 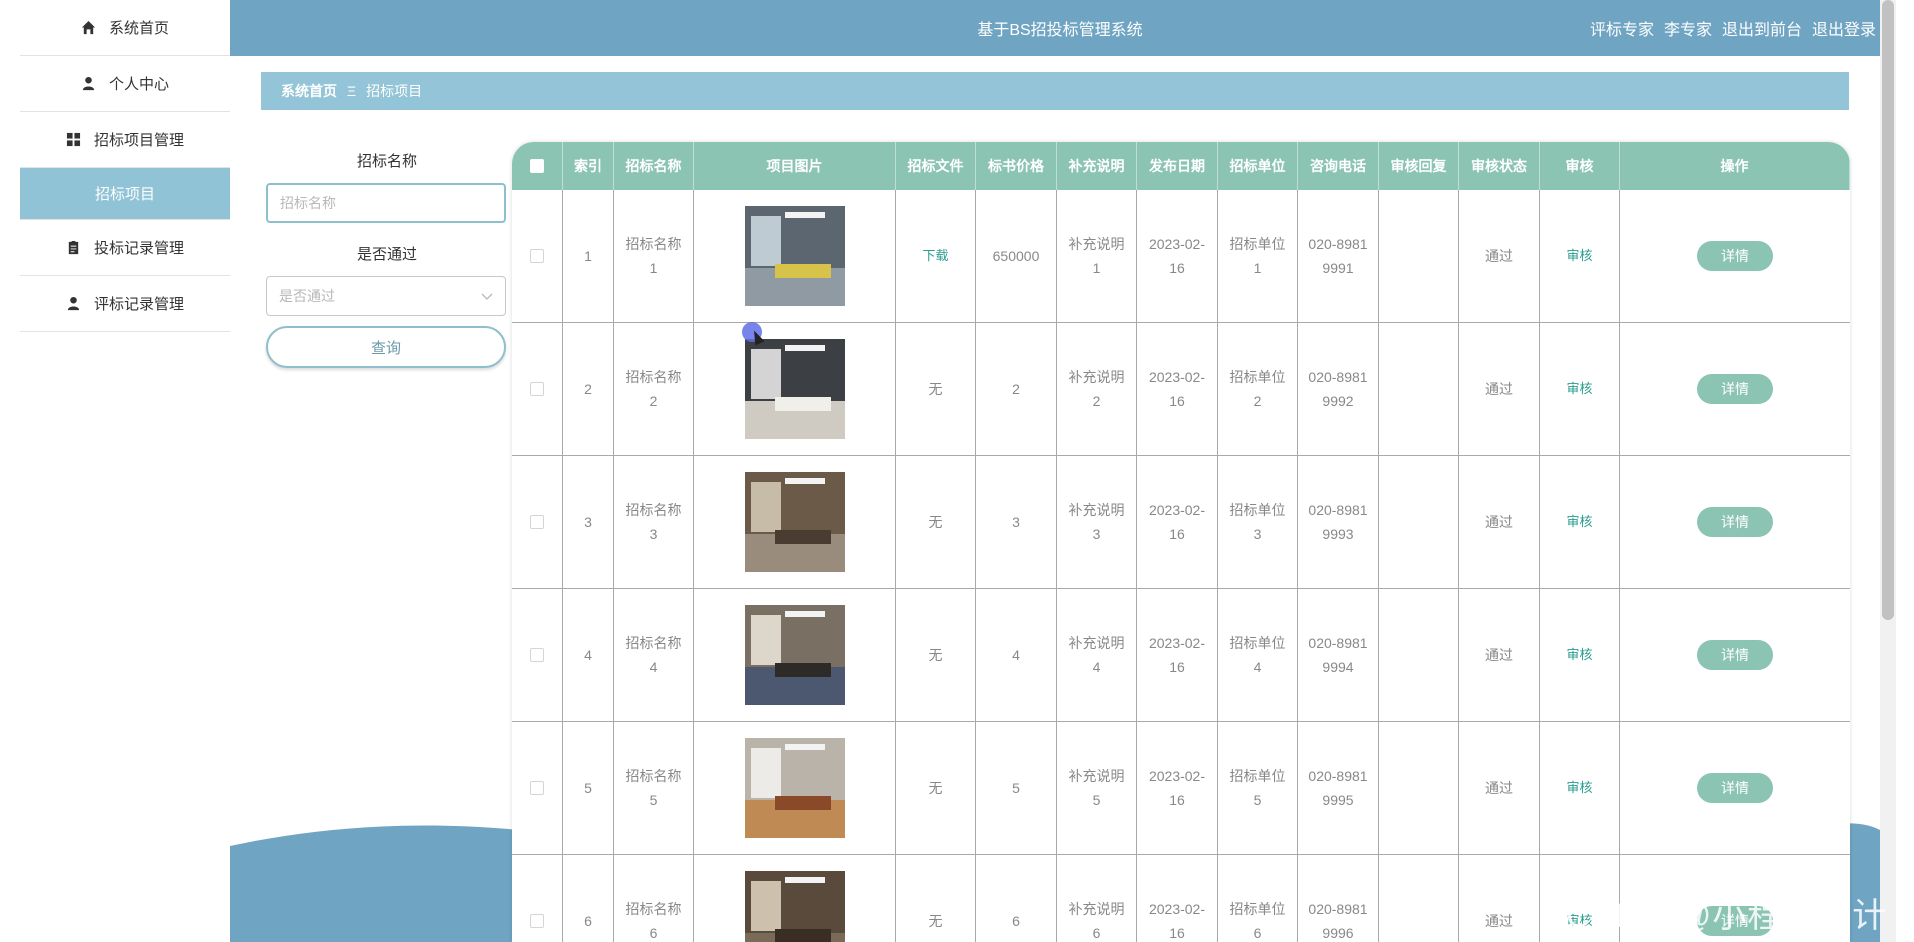 I want to click on cell-date: 2023-02-16, so click(x=1177, y=788).